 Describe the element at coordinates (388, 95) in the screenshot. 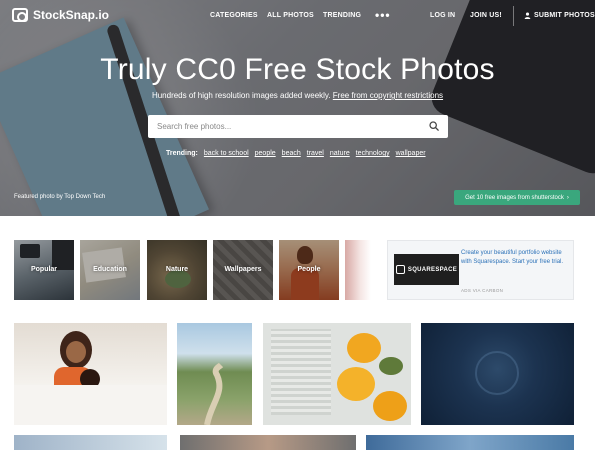

I see `copyright-link: Free from copyright restrictions` at that location.